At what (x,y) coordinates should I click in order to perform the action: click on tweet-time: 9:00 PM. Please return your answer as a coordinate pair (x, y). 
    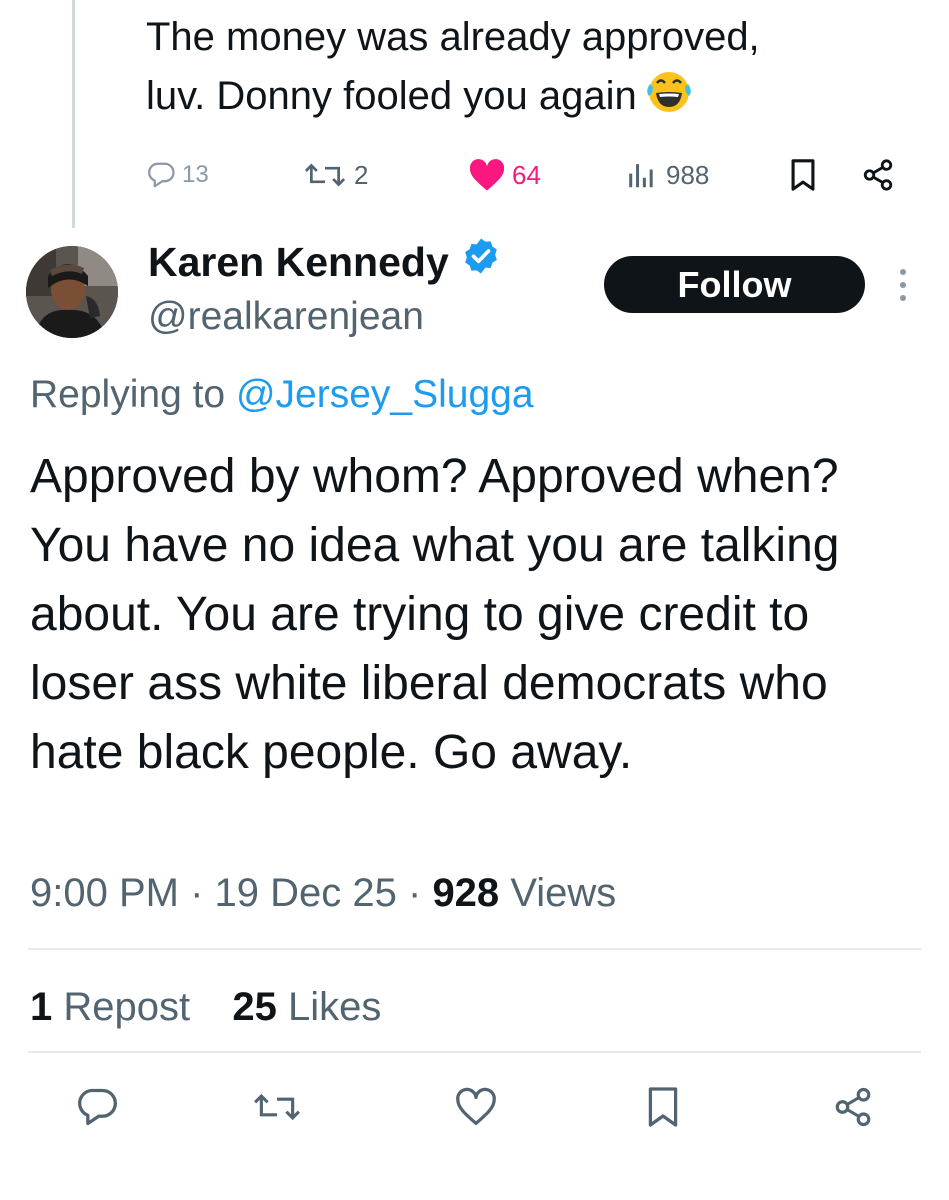
    Looking at the image, I should click on (104, 893).